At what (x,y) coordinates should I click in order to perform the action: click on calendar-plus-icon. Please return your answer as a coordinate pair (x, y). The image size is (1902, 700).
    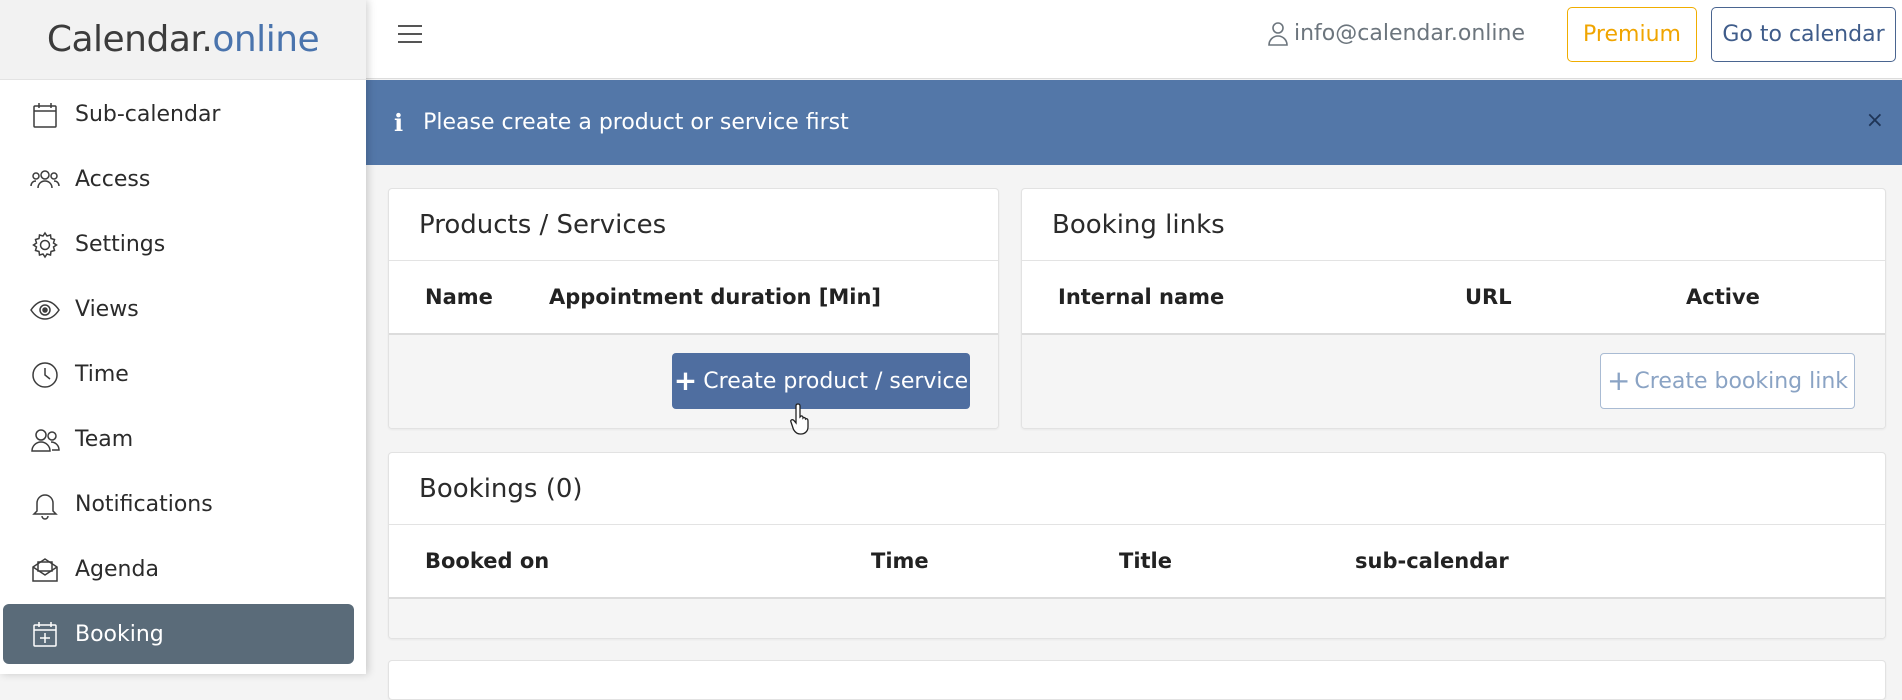
    Looking at the image, I should click on (45, 634).